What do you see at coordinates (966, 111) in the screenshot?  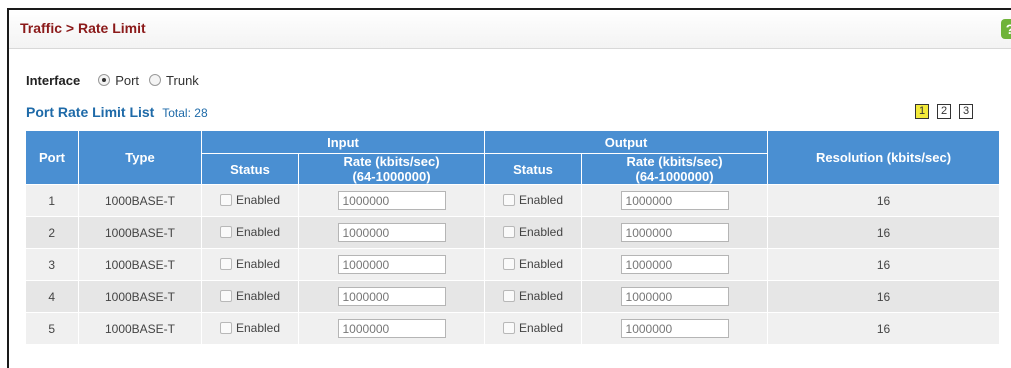 I see `page-3-button: 3` at bounding box center [966, 111].